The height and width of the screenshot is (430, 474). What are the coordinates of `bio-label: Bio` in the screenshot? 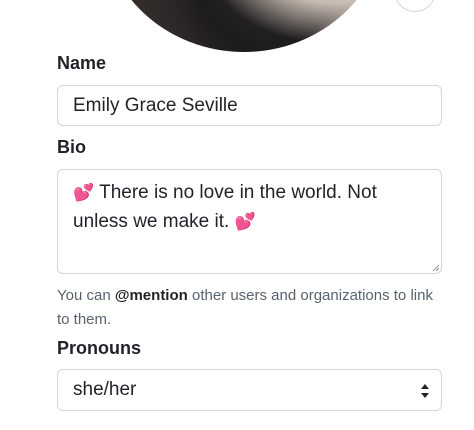 It's located at (71, 147).